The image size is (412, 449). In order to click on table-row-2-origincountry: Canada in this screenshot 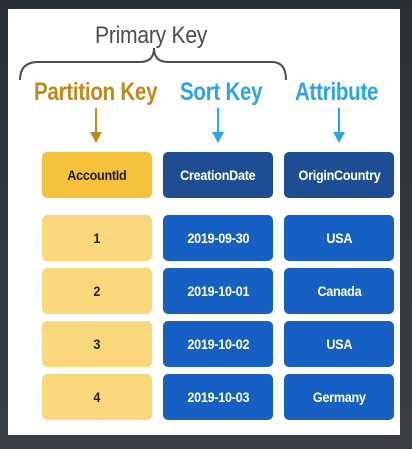, I will do `click(339, 291)`.